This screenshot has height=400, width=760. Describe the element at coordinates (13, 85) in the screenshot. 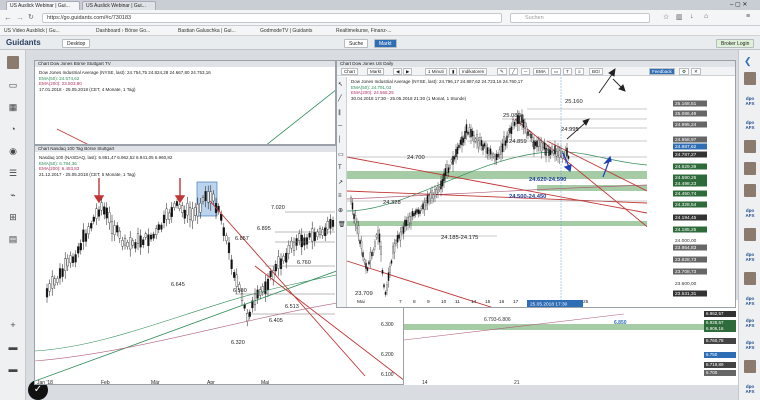

I see `monitor-icon: ▭` at that location.